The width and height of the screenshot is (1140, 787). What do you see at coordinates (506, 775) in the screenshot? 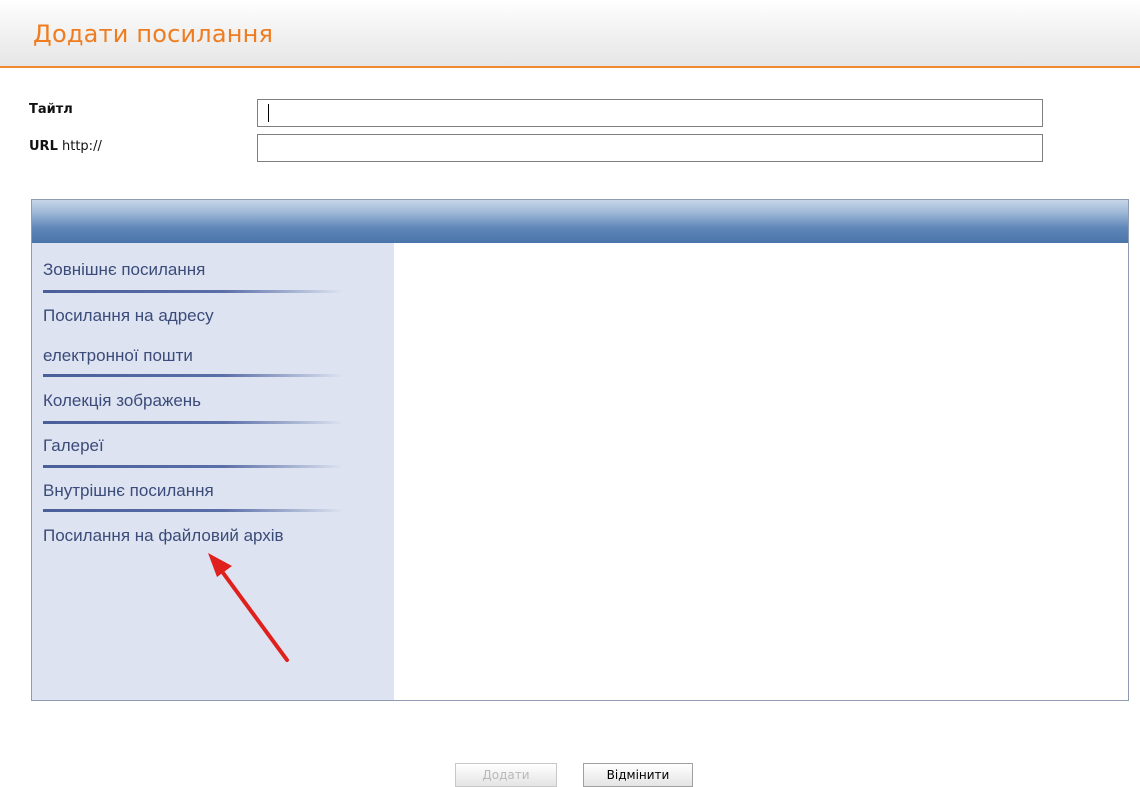
I see `add-button: Додати` at bounding box center [506, 775].